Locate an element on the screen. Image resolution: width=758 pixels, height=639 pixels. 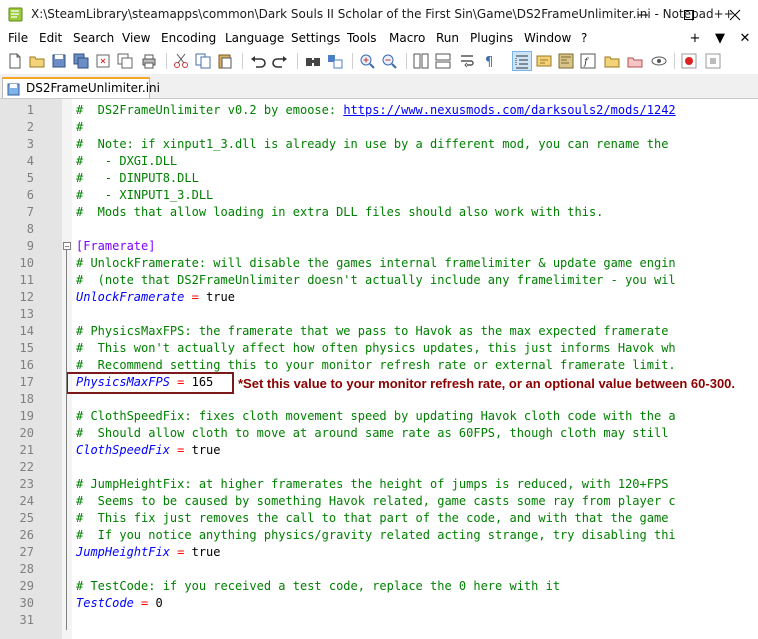
stop-recording-icon is located at coordinates (713, 61).